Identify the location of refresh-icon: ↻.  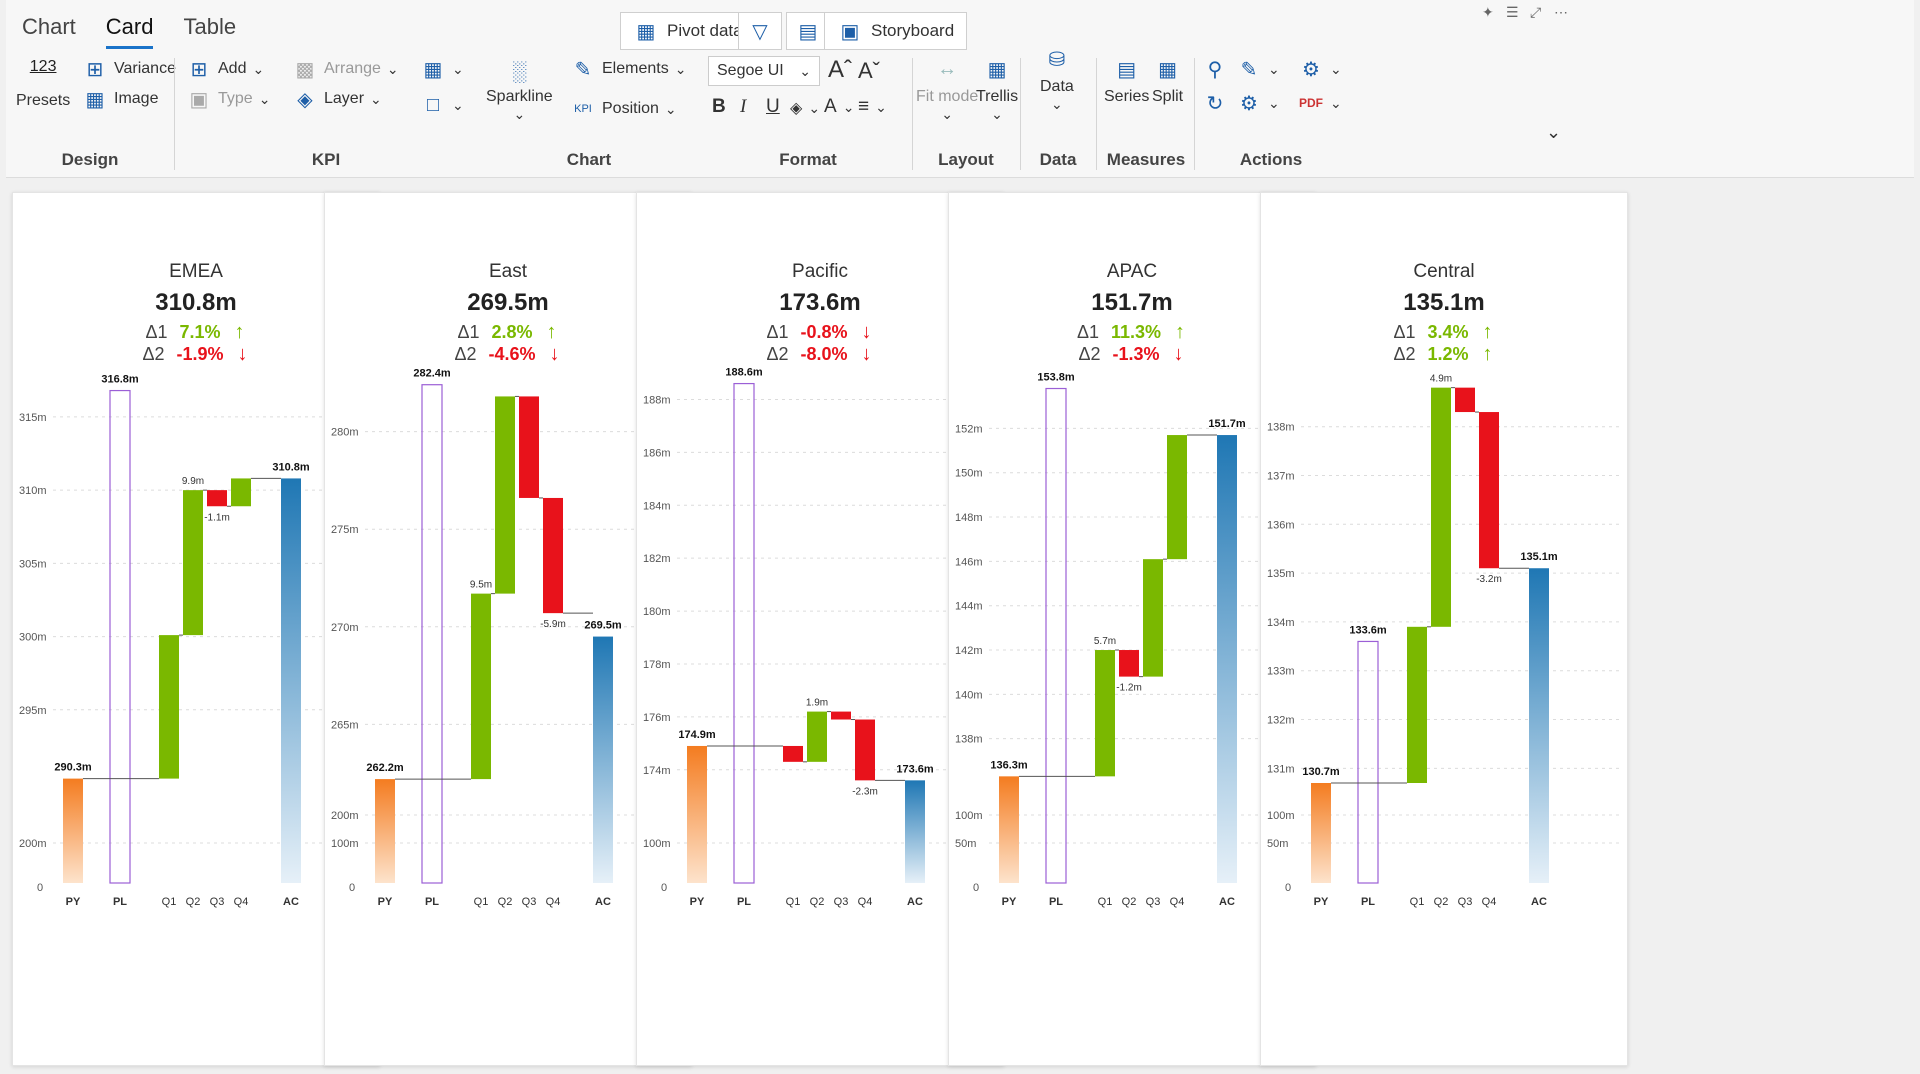
(1215, 103).